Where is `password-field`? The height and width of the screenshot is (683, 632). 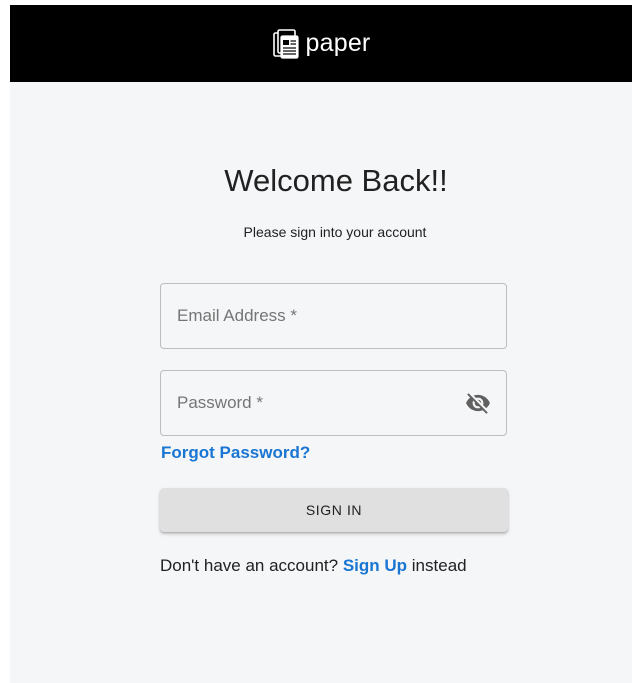
password-field is located at coordinates (333, 403).